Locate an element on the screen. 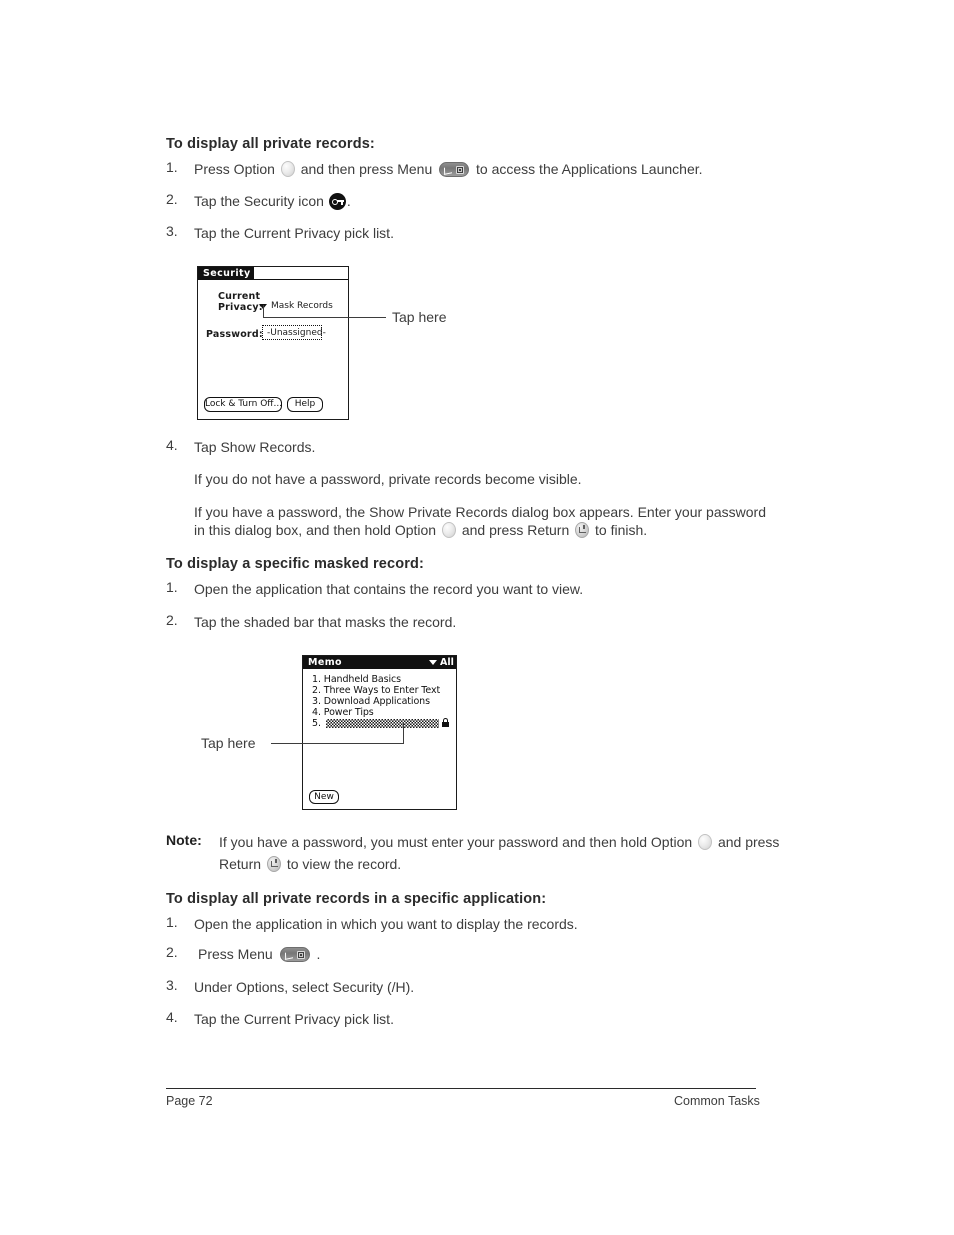 This screenshot has width=954, height=1235. step-4-tap-show-records: Tap Show Records. is located at coordinates (255, 447).